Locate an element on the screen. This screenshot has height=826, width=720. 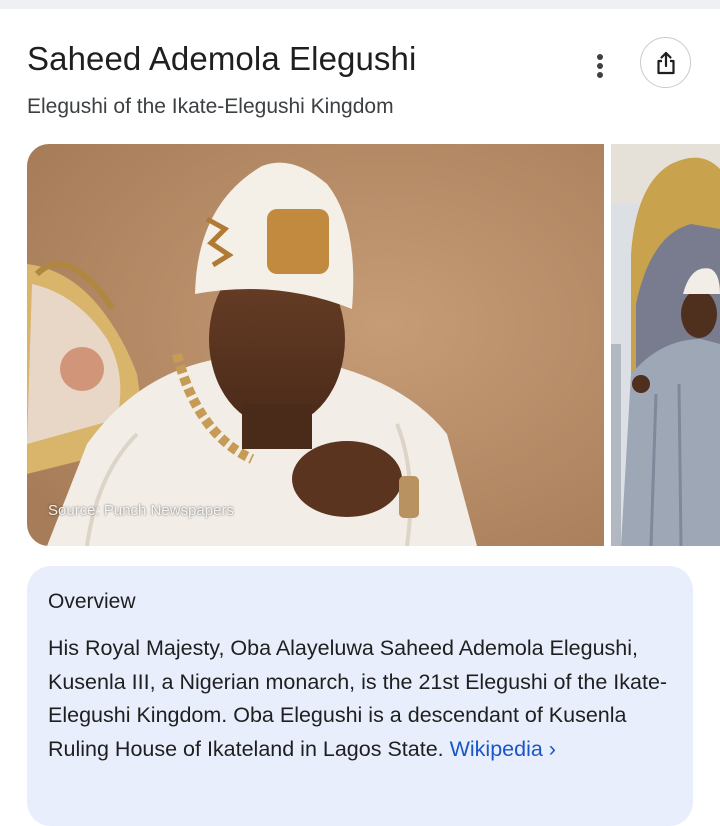
more-options-button is located at coordinates (600, 66).